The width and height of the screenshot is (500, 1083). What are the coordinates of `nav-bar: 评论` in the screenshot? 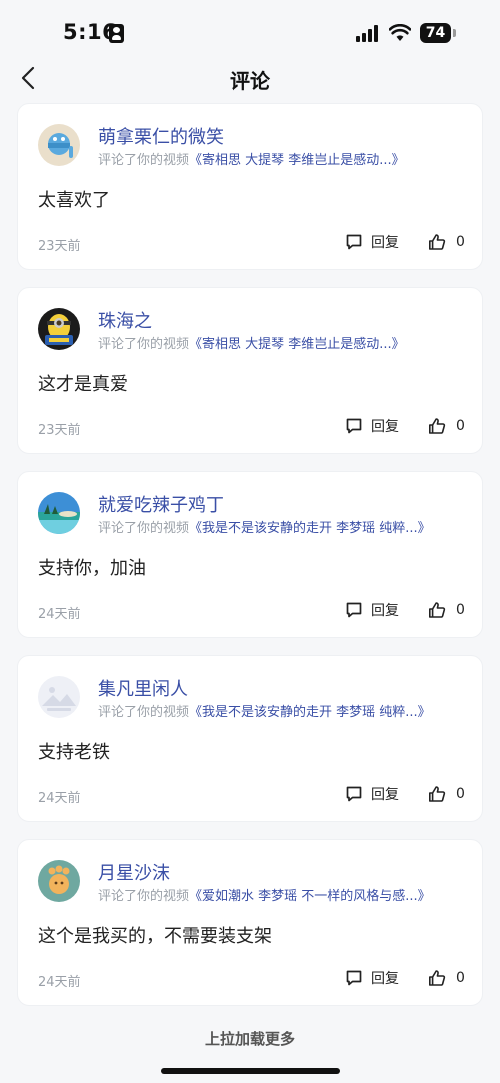 It's located at (250, 79).